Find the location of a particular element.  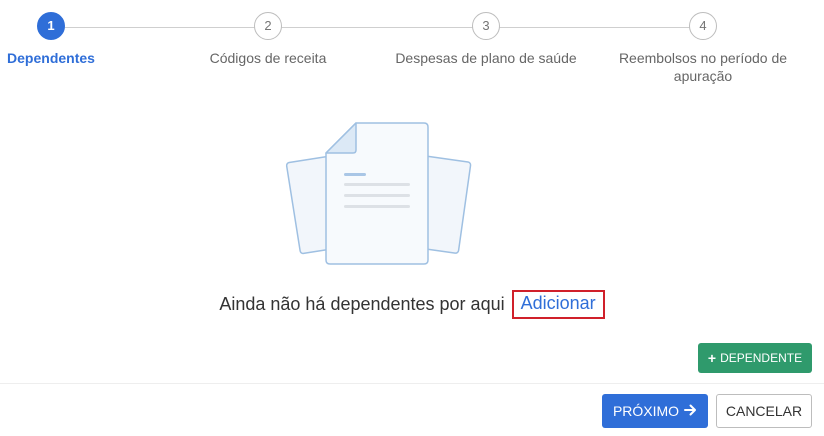

step-label: Reembolsos no período de apuração is located at coordinates (703, 67).